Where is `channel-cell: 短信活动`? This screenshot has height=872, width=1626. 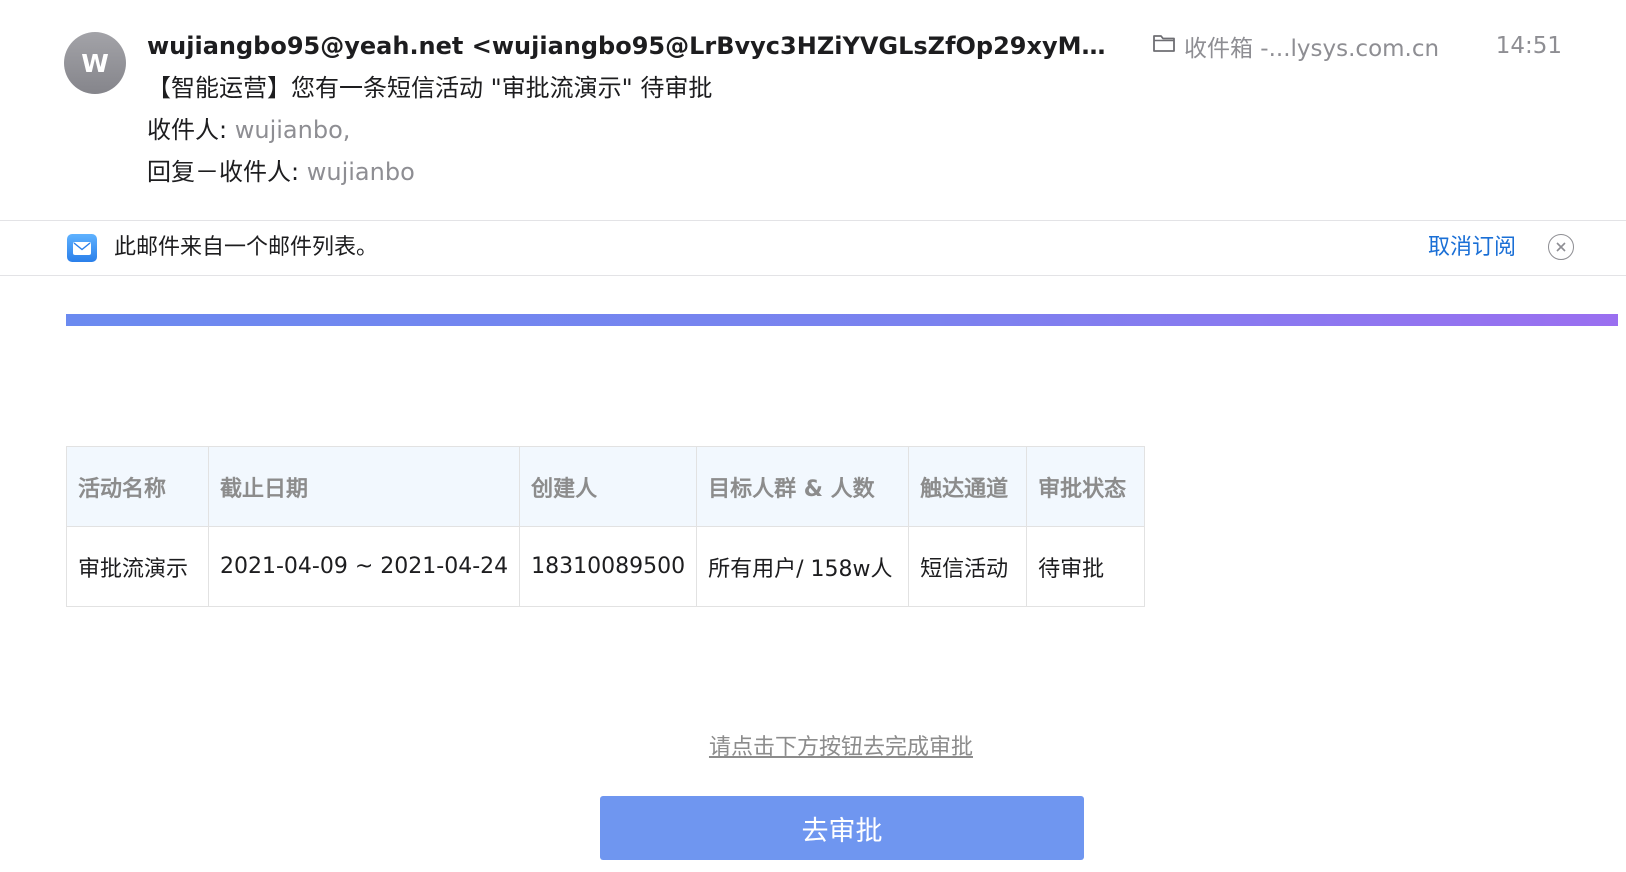 channel-cell: 短信活动 is located at coordinates (968, 566).